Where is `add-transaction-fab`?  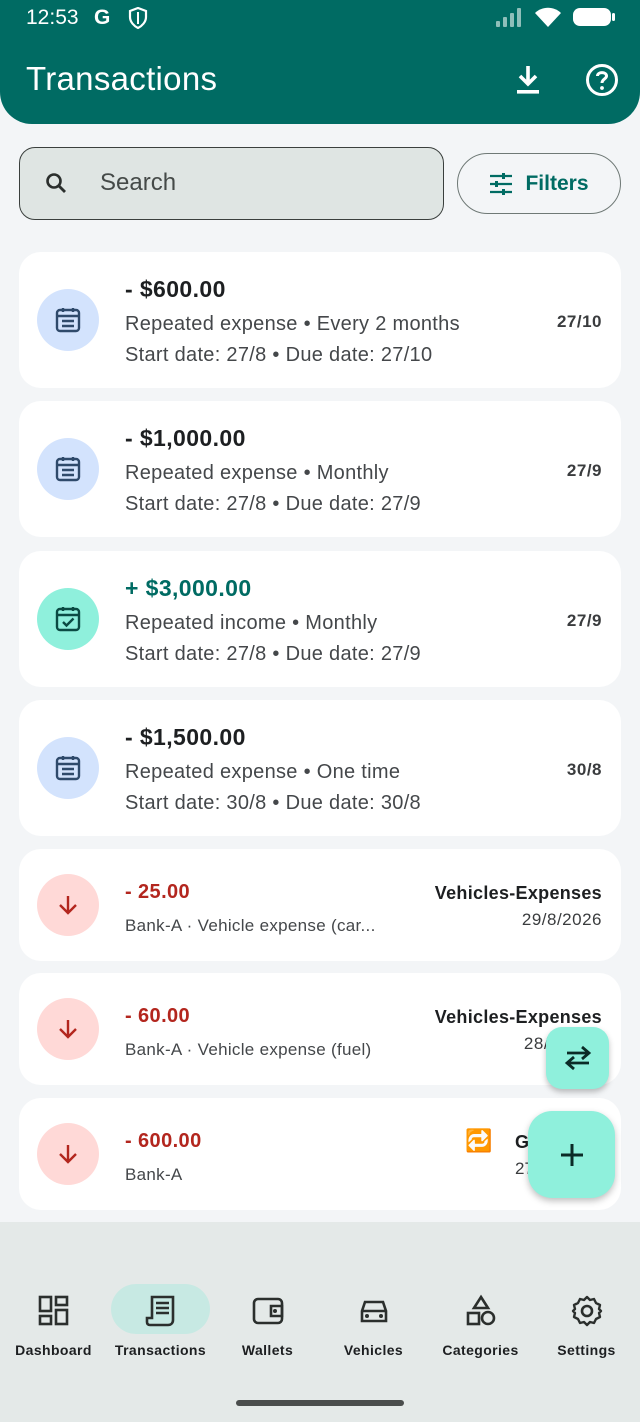
add-transaction-fab is located at coordinates (571, 1154).